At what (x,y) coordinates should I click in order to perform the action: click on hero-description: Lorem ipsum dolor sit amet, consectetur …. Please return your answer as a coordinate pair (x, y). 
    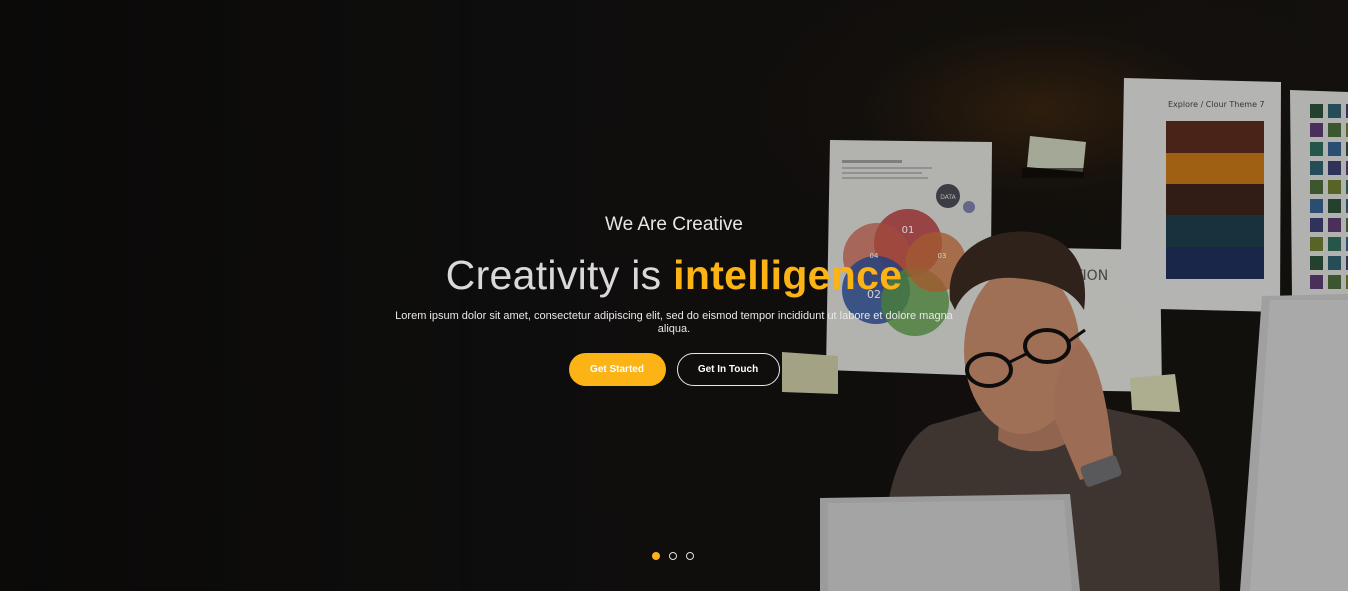
    Looking at the image, I should click on (674, 322).